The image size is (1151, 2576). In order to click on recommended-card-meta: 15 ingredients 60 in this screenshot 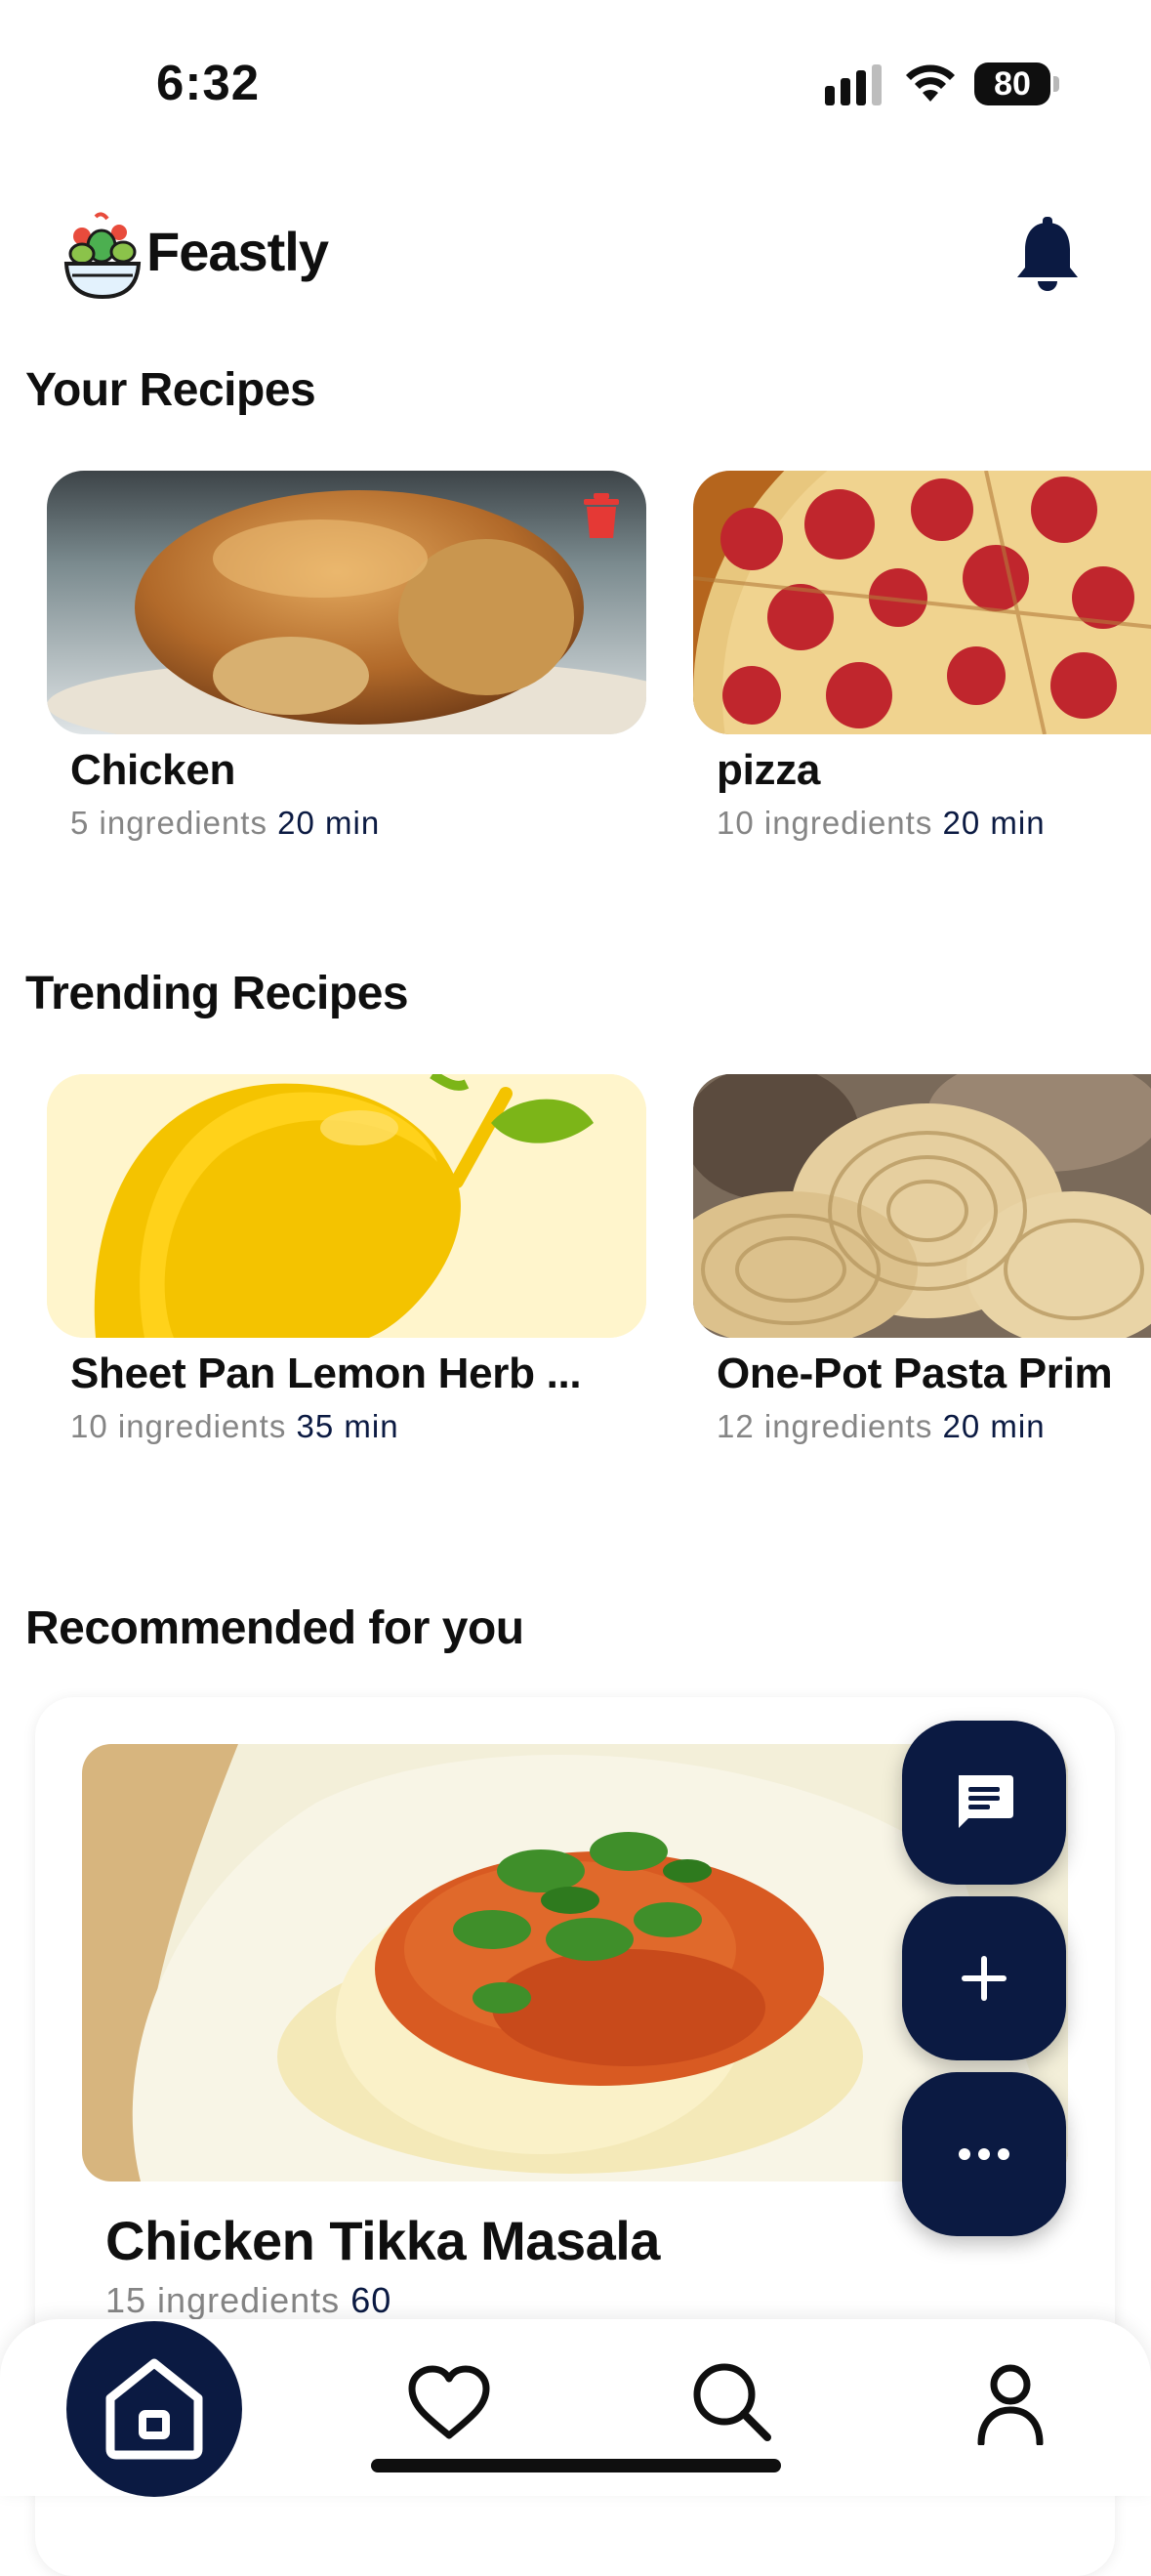, I will do `click(248, 2300)`.